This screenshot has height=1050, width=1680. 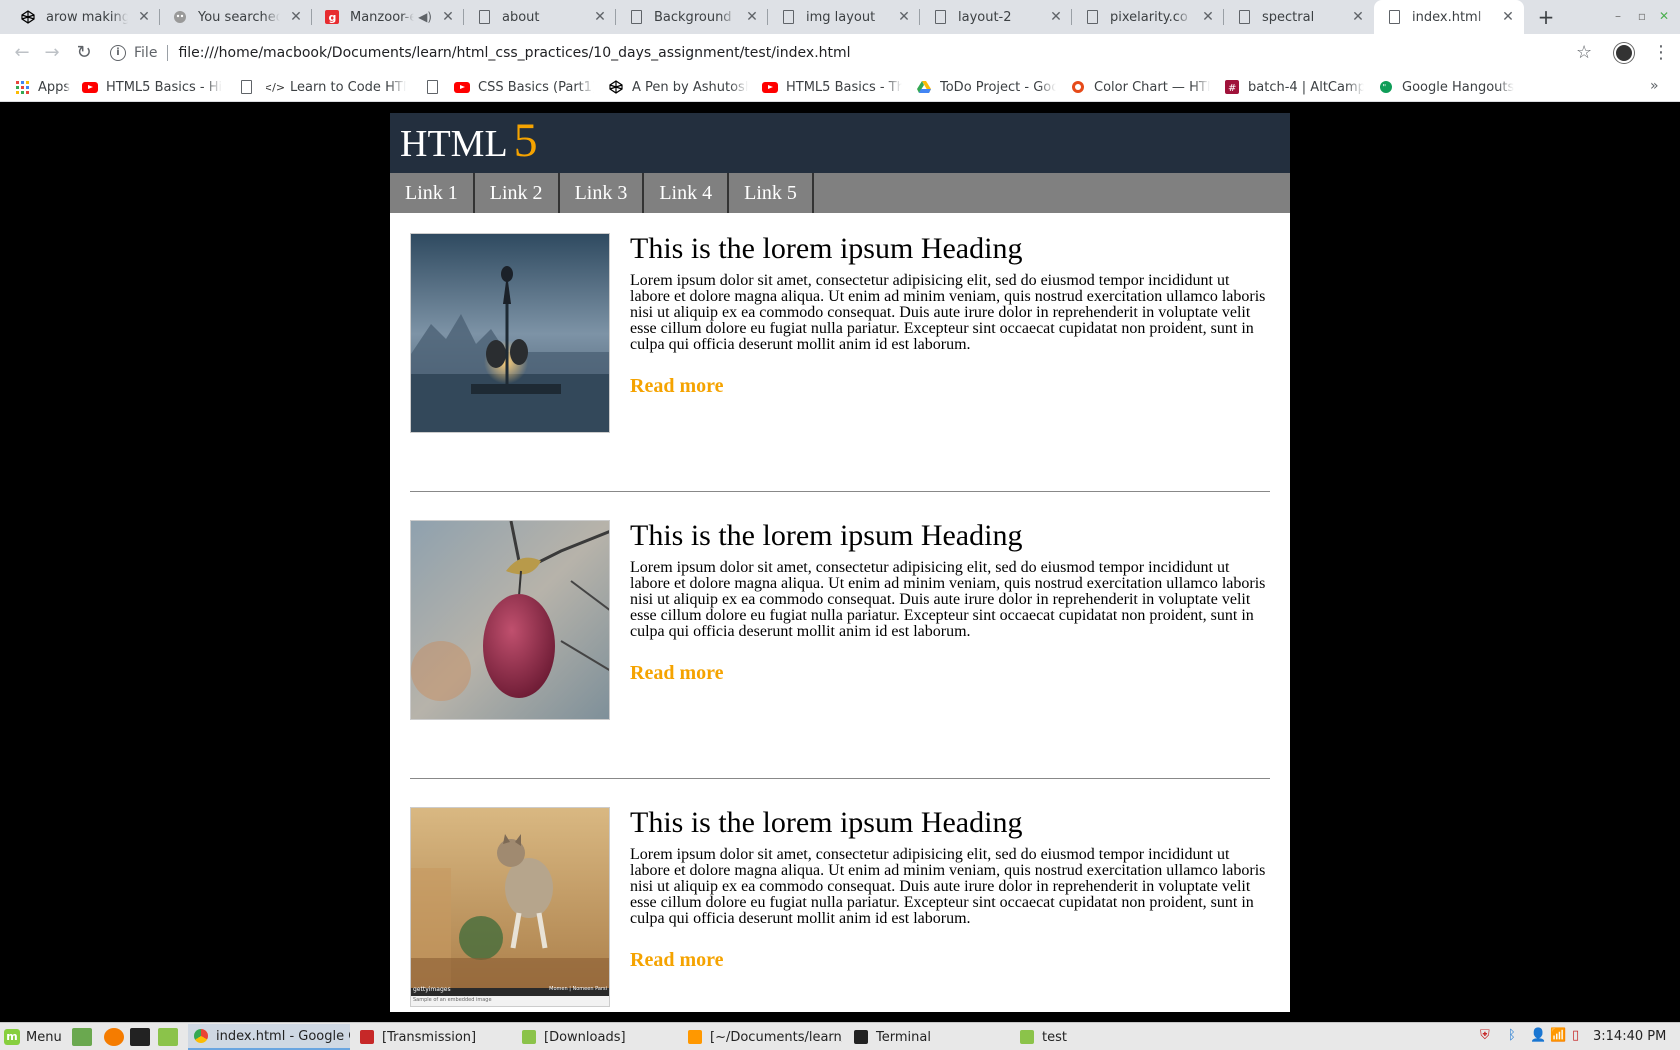 I want to click on shield-icon: ⛨, so click(x=1485, y=1035).